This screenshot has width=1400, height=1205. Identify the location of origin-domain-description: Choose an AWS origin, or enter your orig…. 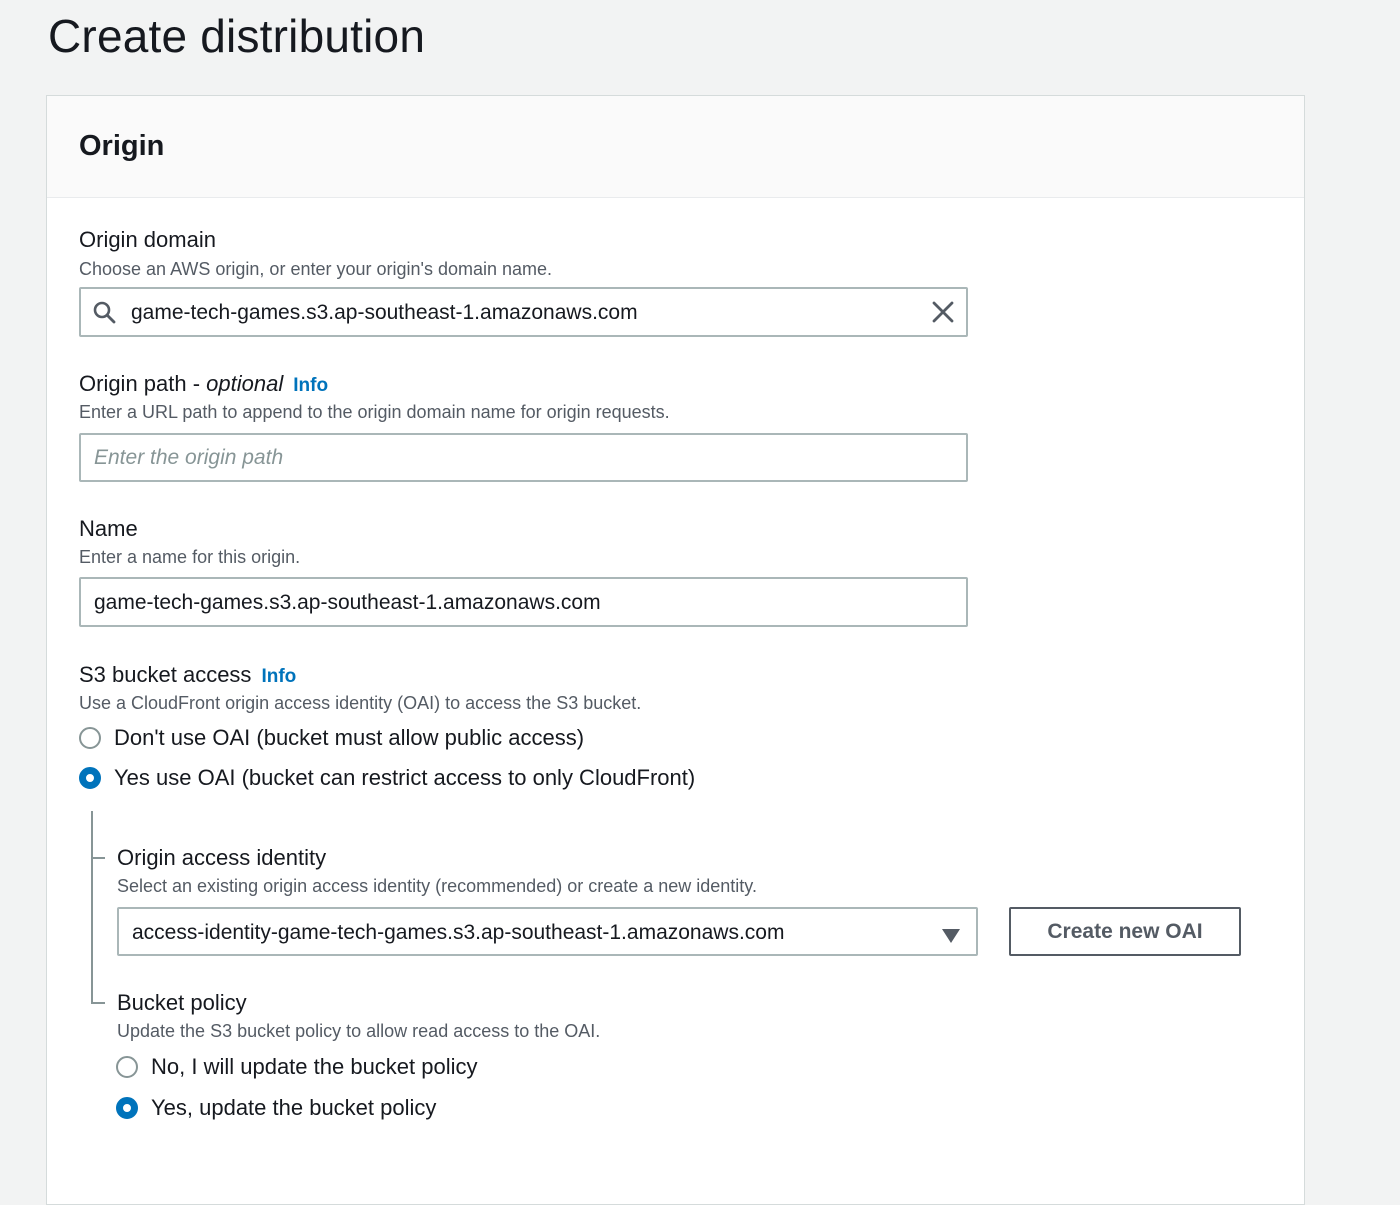
(316, 269).